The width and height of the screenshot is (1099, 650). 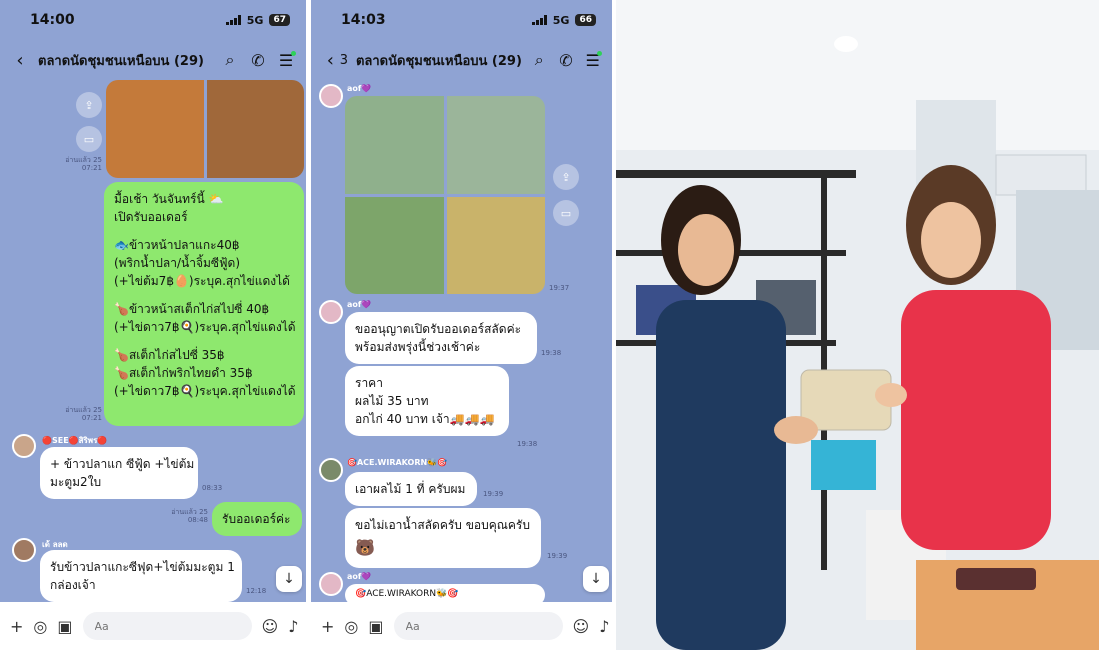 I want to click on read-receipt: อ่านแล้ว 25 08:48, so click(x=189, y=516).